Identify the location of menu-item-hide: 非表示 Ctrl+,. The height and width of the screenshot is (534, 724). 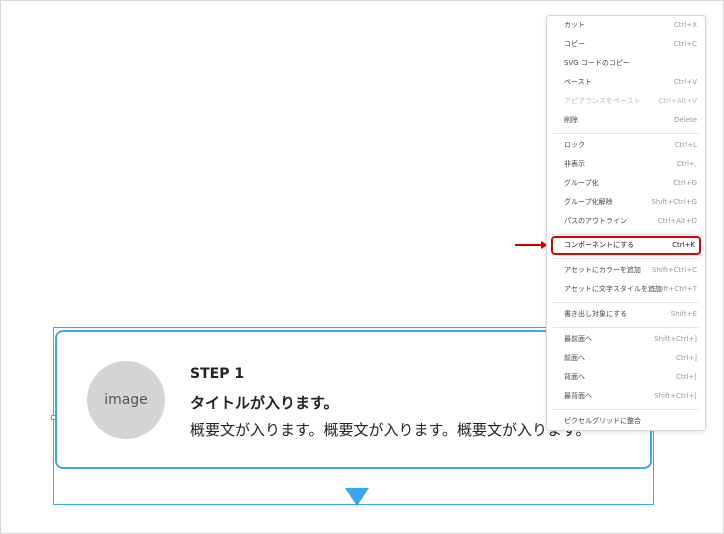
(626, 164).